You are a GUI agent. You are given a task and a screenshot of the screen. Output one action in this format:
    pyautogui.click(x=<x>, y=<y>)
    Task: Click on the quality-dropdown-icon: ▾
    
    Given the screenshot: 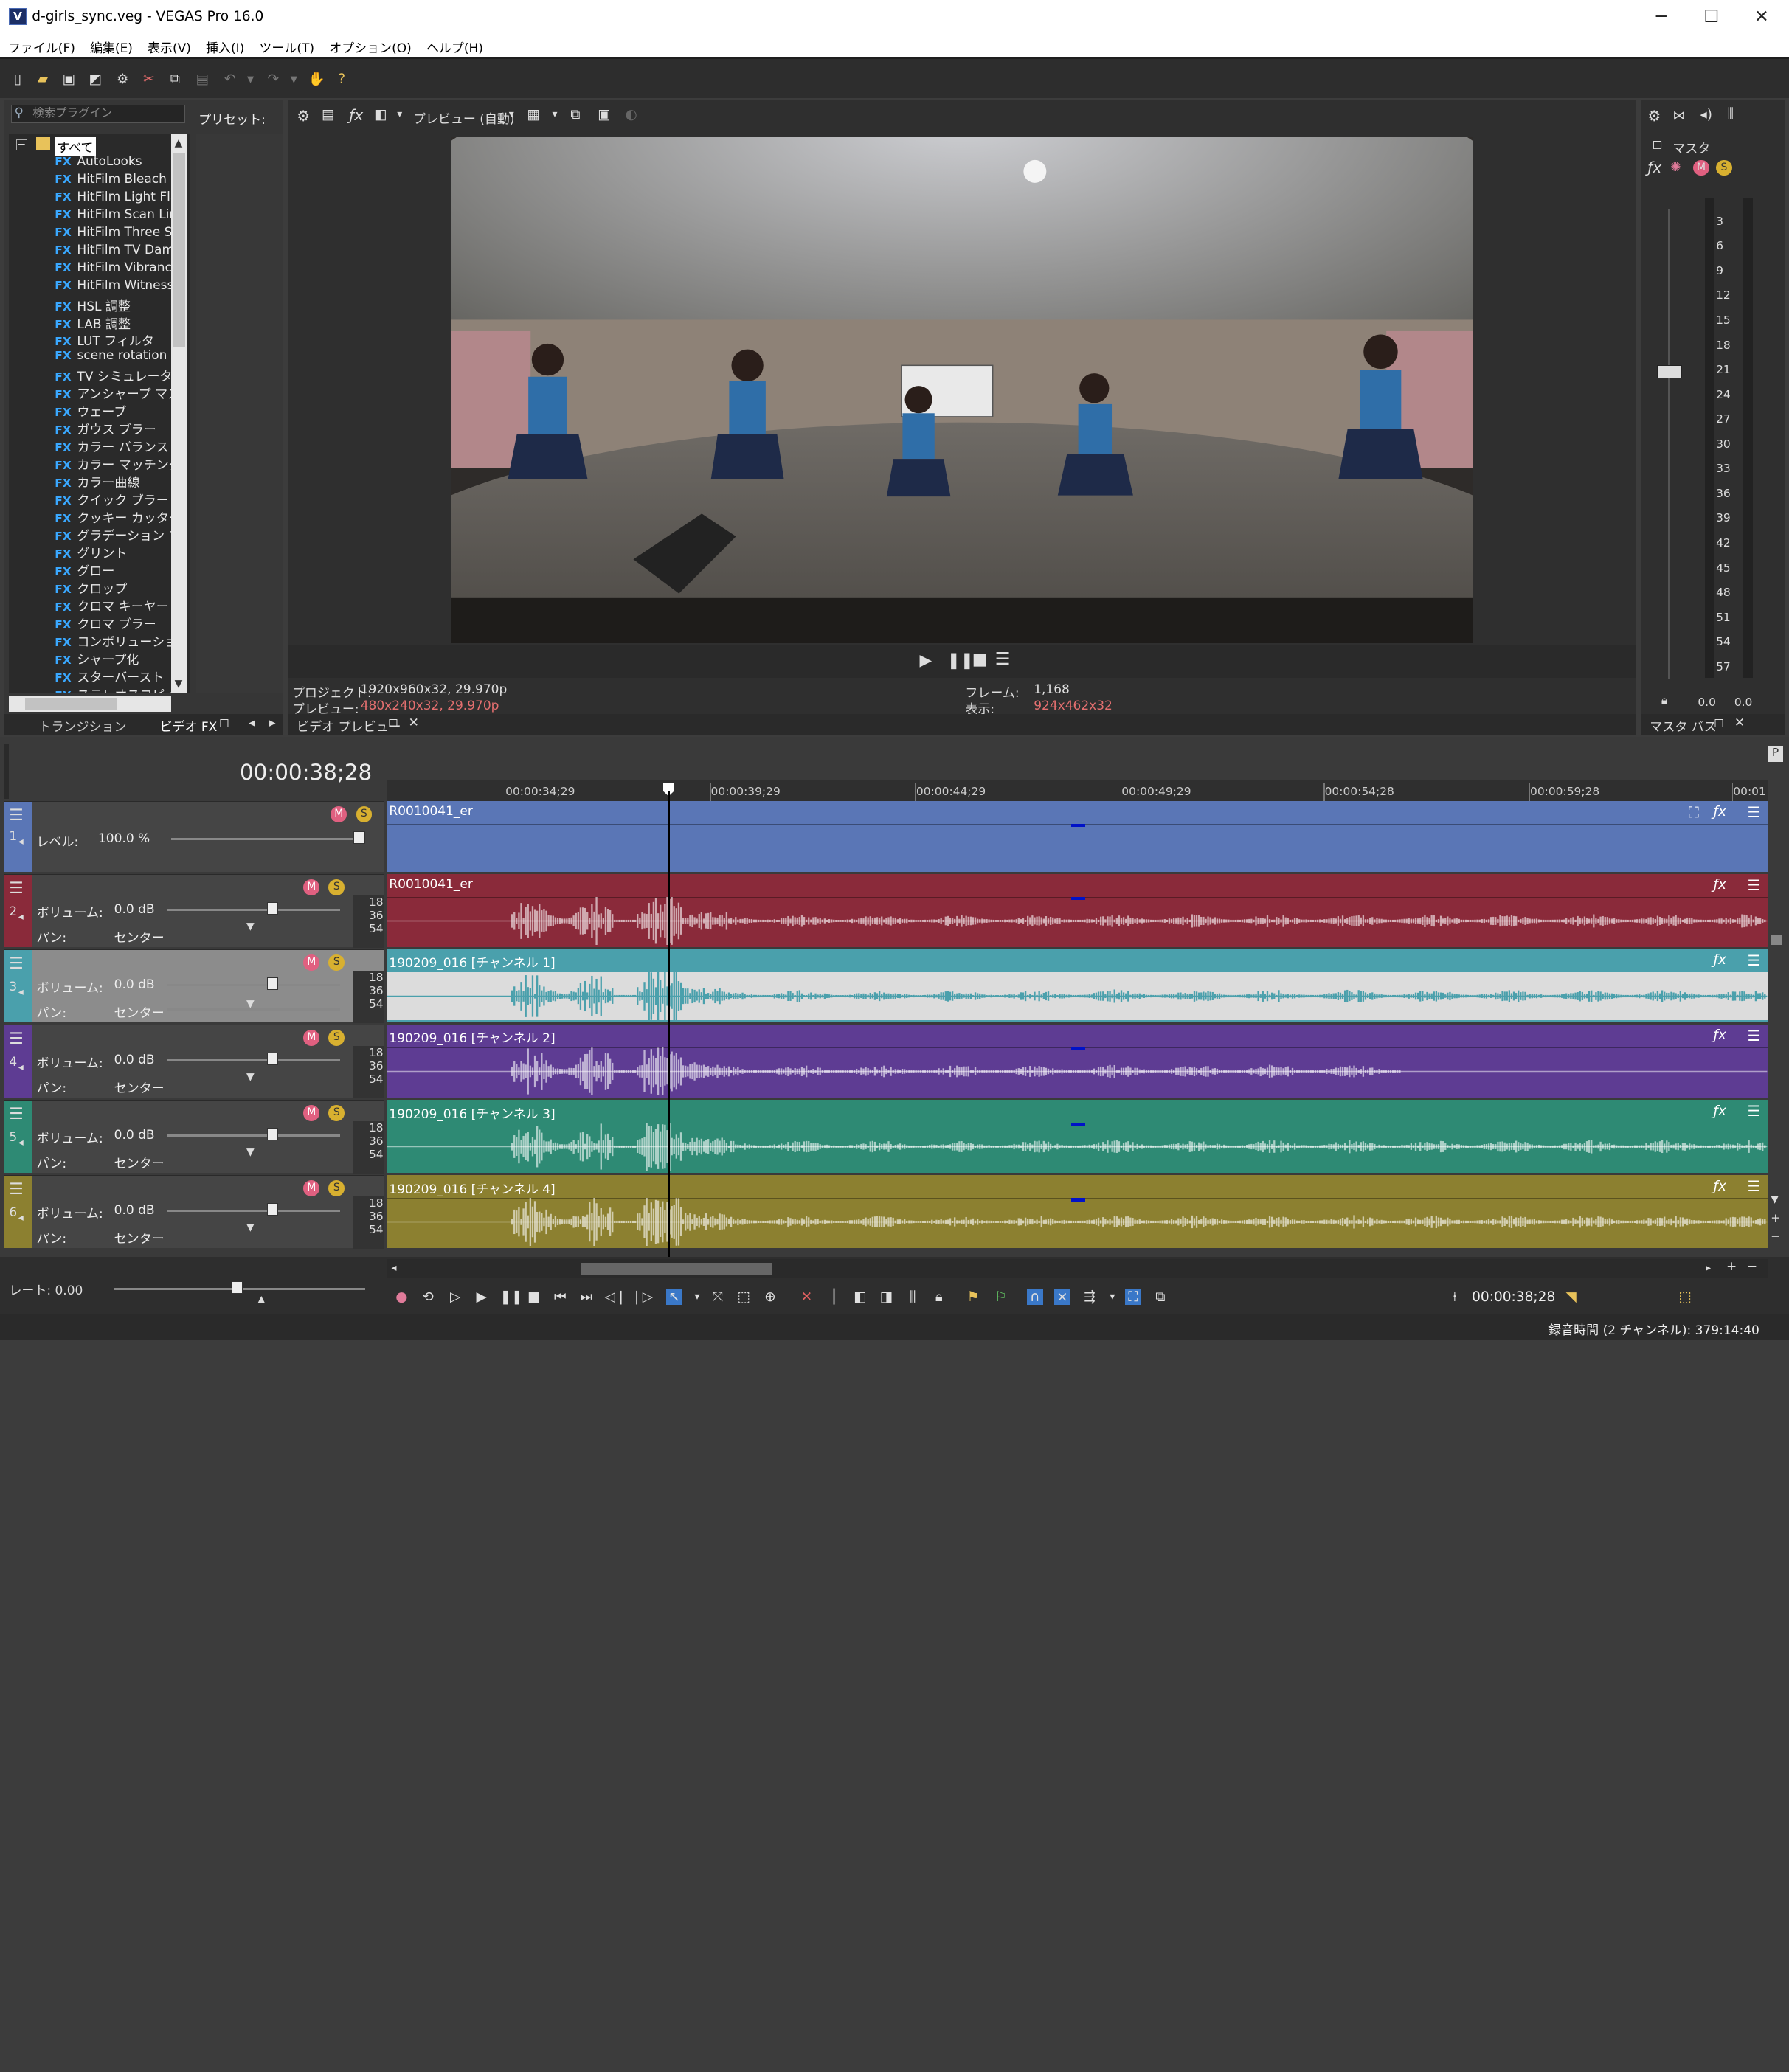 What is the action you would take?
    pyautogui.click(x=511, y=114)
    